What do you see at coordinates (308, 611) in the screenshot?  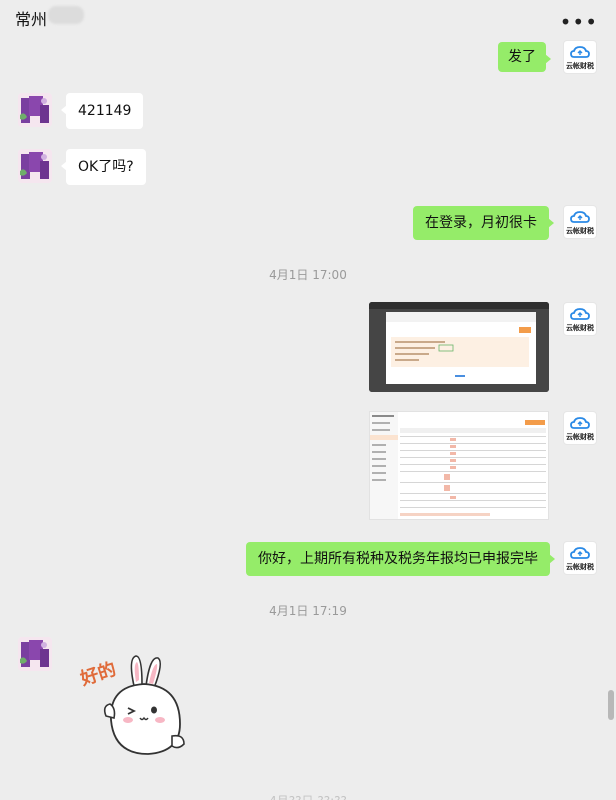 I see `message-timestamp: 4月1日 17:19` at bounding box center [308, 611].